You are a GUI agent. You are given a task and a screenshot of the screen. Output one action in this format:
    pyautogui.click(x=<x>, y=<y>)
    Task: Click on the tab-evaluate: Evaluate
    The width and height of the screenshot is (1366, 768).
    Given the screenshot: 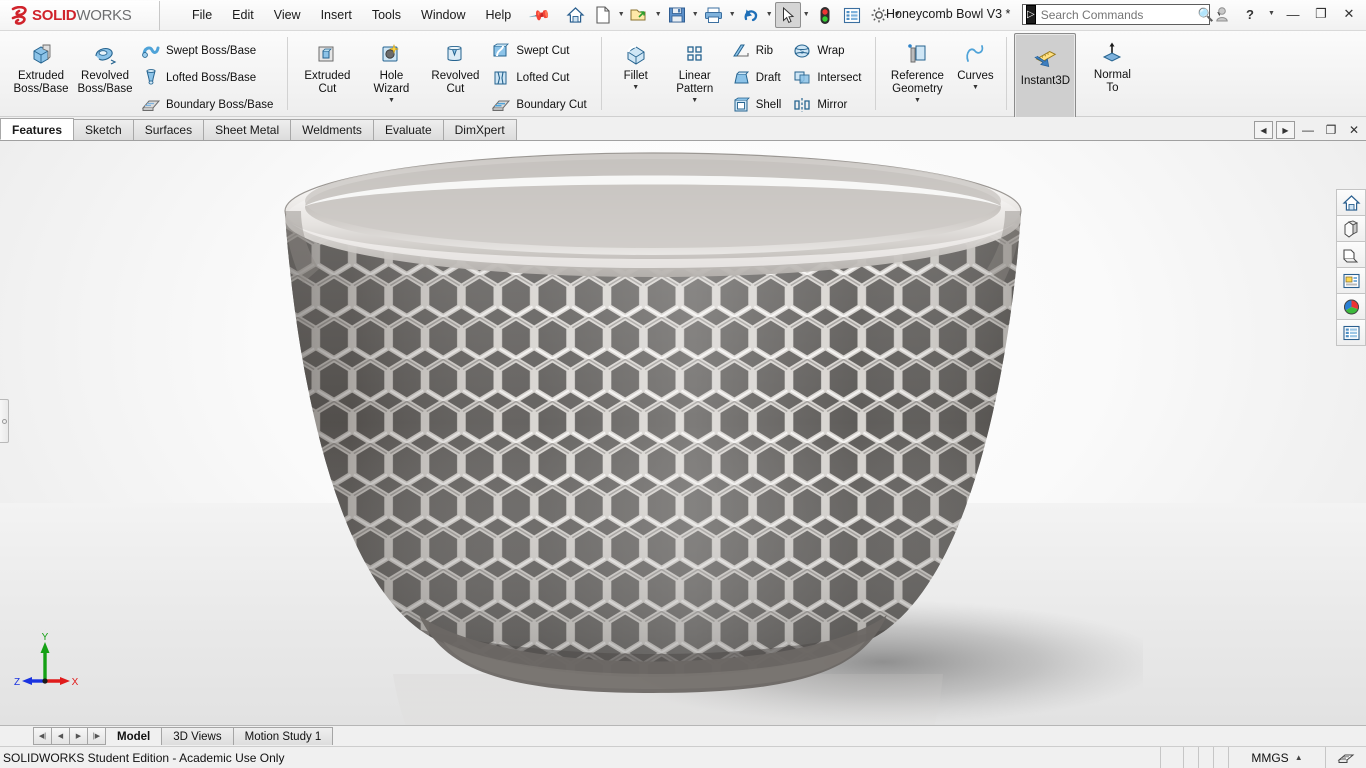 What is the action you would take?
    pyautogui.click(x=408, y=129)
    